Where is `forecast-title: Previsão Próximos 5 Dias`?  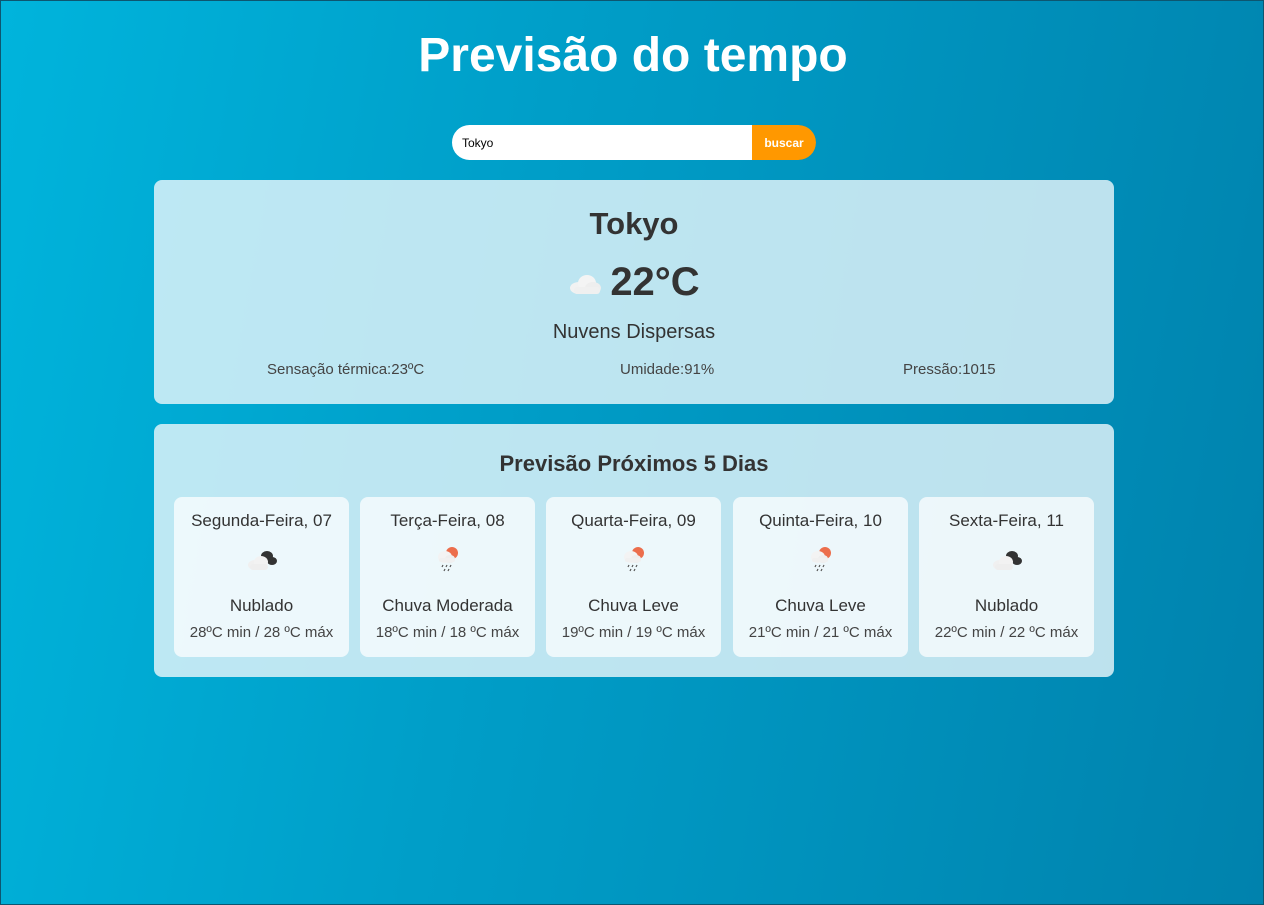
forecast-title: Previsão Próximos 5 Dias is located at coordinates (634, 463).